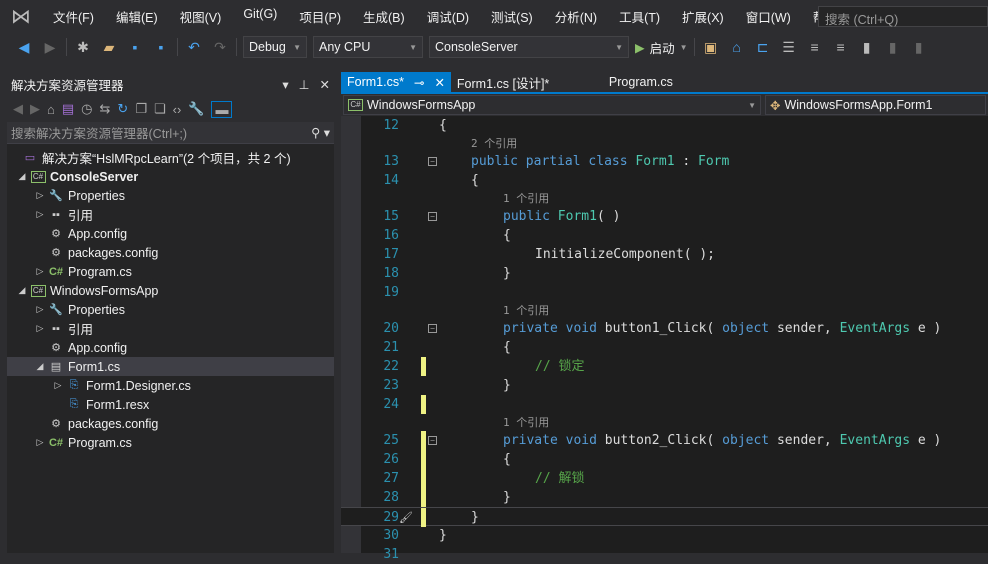 This screenshot has height=564, width=988. What do you see at coordinates (875, 105) in the screenshot?
I see `class-dropdown: ✥ WindowsFormsApp.Form1` at bounding box center [875, 105].